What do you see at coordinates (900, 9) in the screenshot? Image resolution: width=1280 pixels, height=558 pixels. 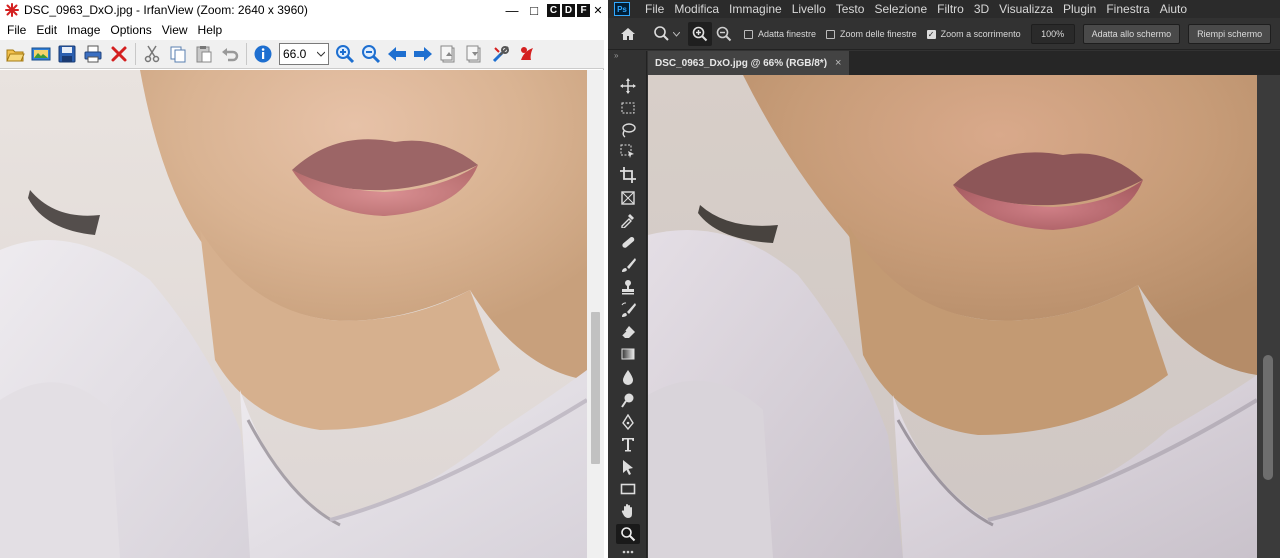 I see `ps-menu-selezione: Selezione` at bounding box center [900, 9].